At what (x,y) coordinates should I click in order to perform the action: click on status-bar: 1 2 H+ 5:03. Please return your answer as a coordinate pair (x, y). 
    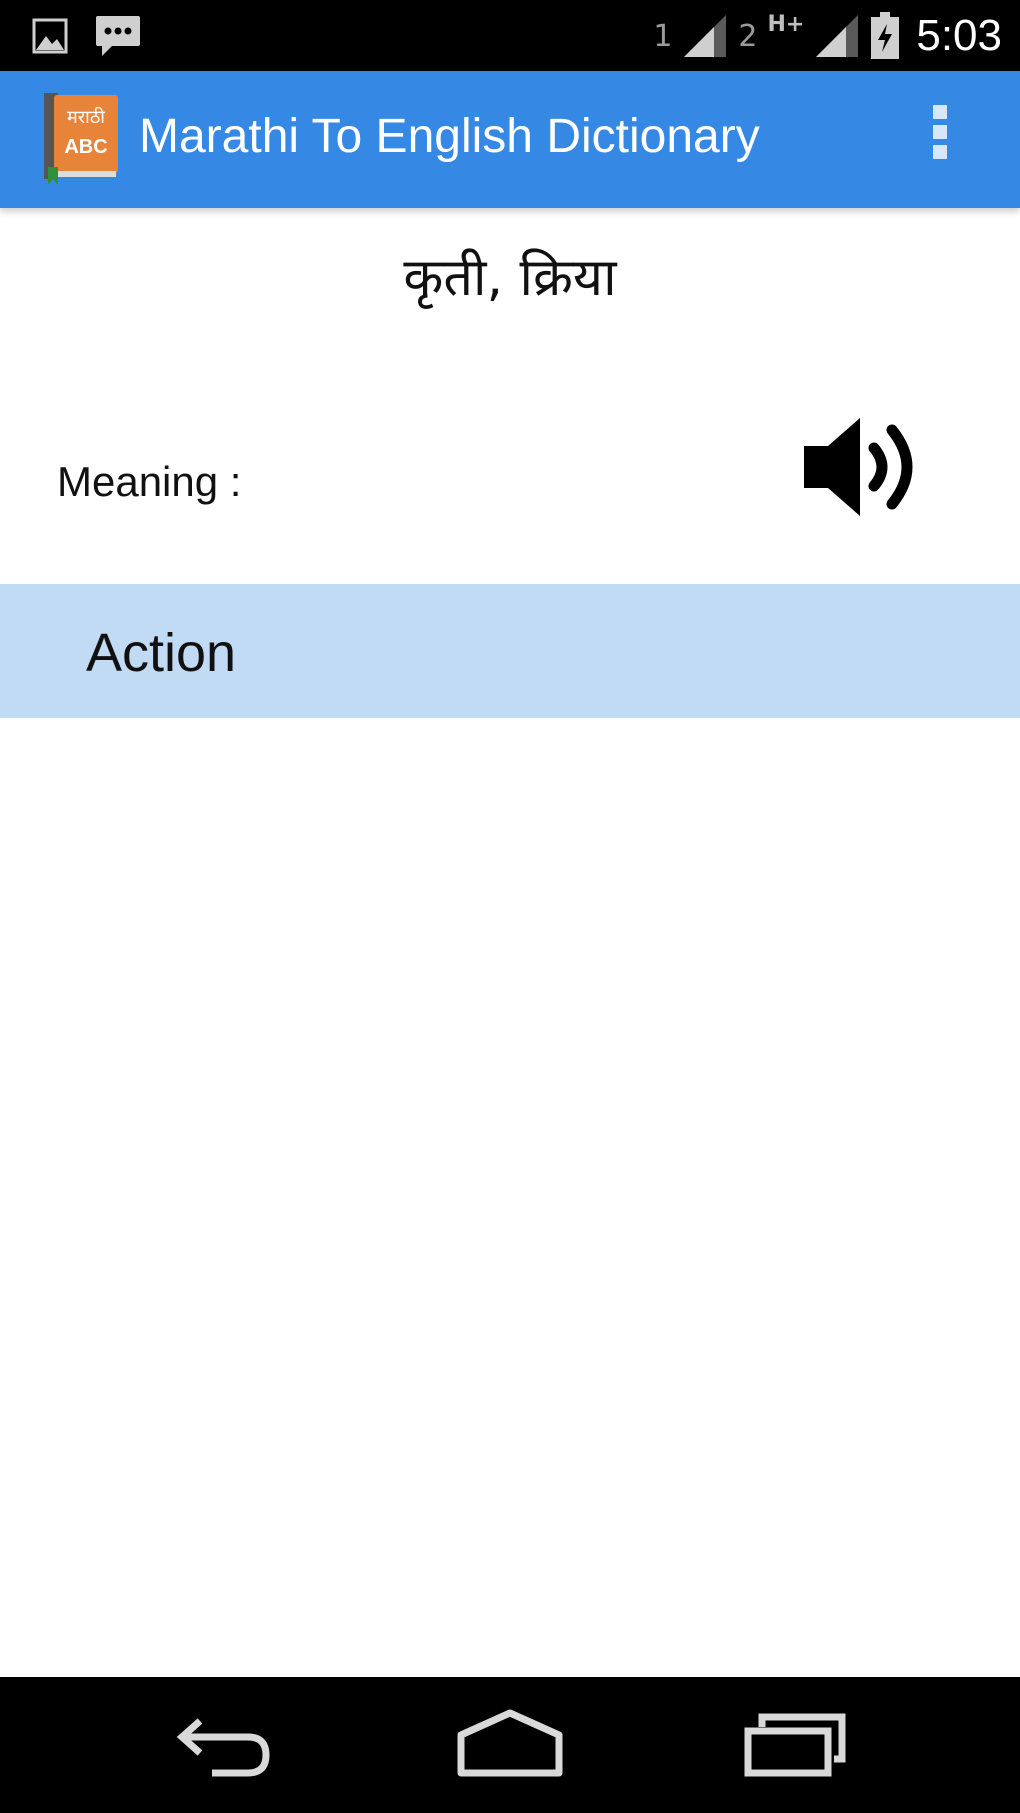
    Looking at the image, I should click on (510, 35).